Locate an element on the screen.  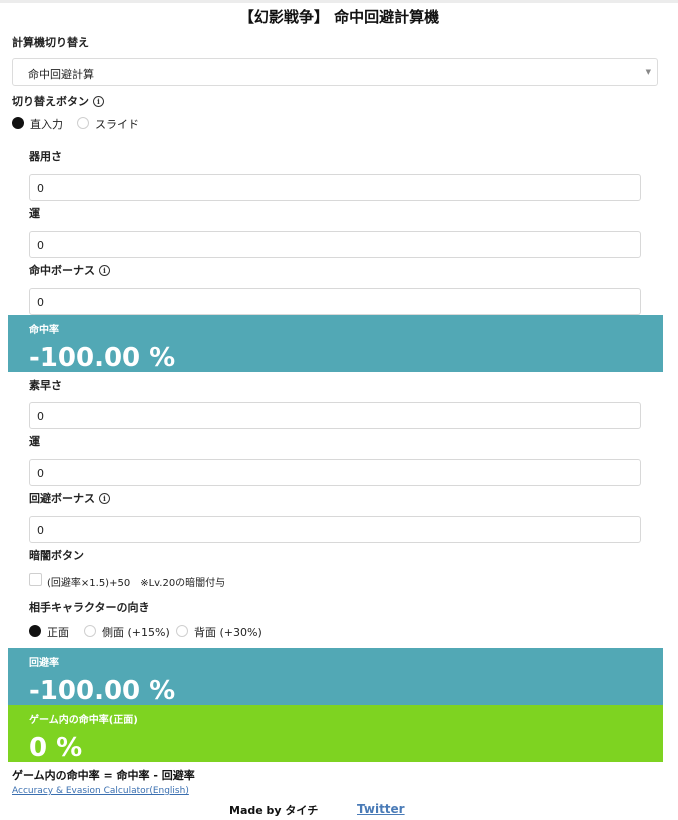
calc-switch-label: 計算機切り替え is located at coordinates (50, 42).